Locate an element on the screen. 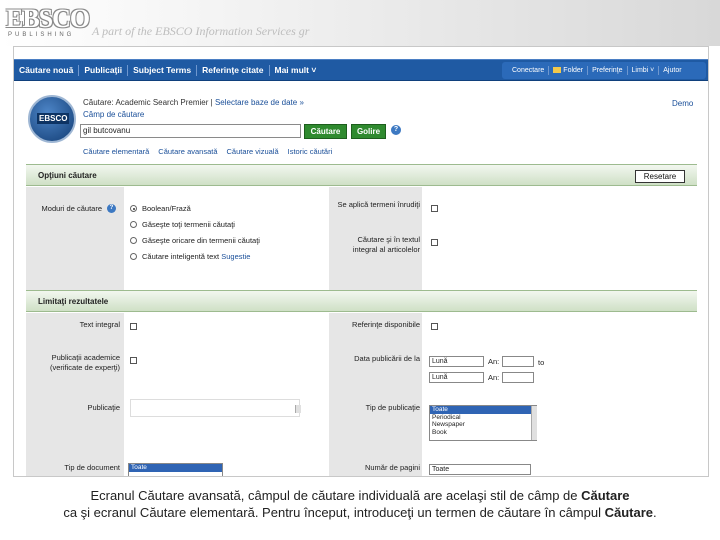 This screenshot has height=540, width=720. related-terms-checkbox is located at coordinates (434, 208).